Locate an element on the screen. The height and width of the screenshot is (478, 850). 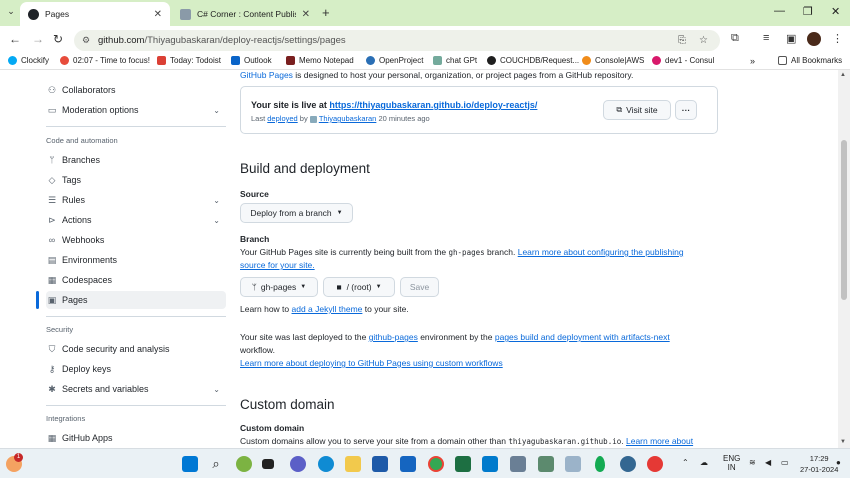
file-explorer-icon is located at coordinates (353, 464).